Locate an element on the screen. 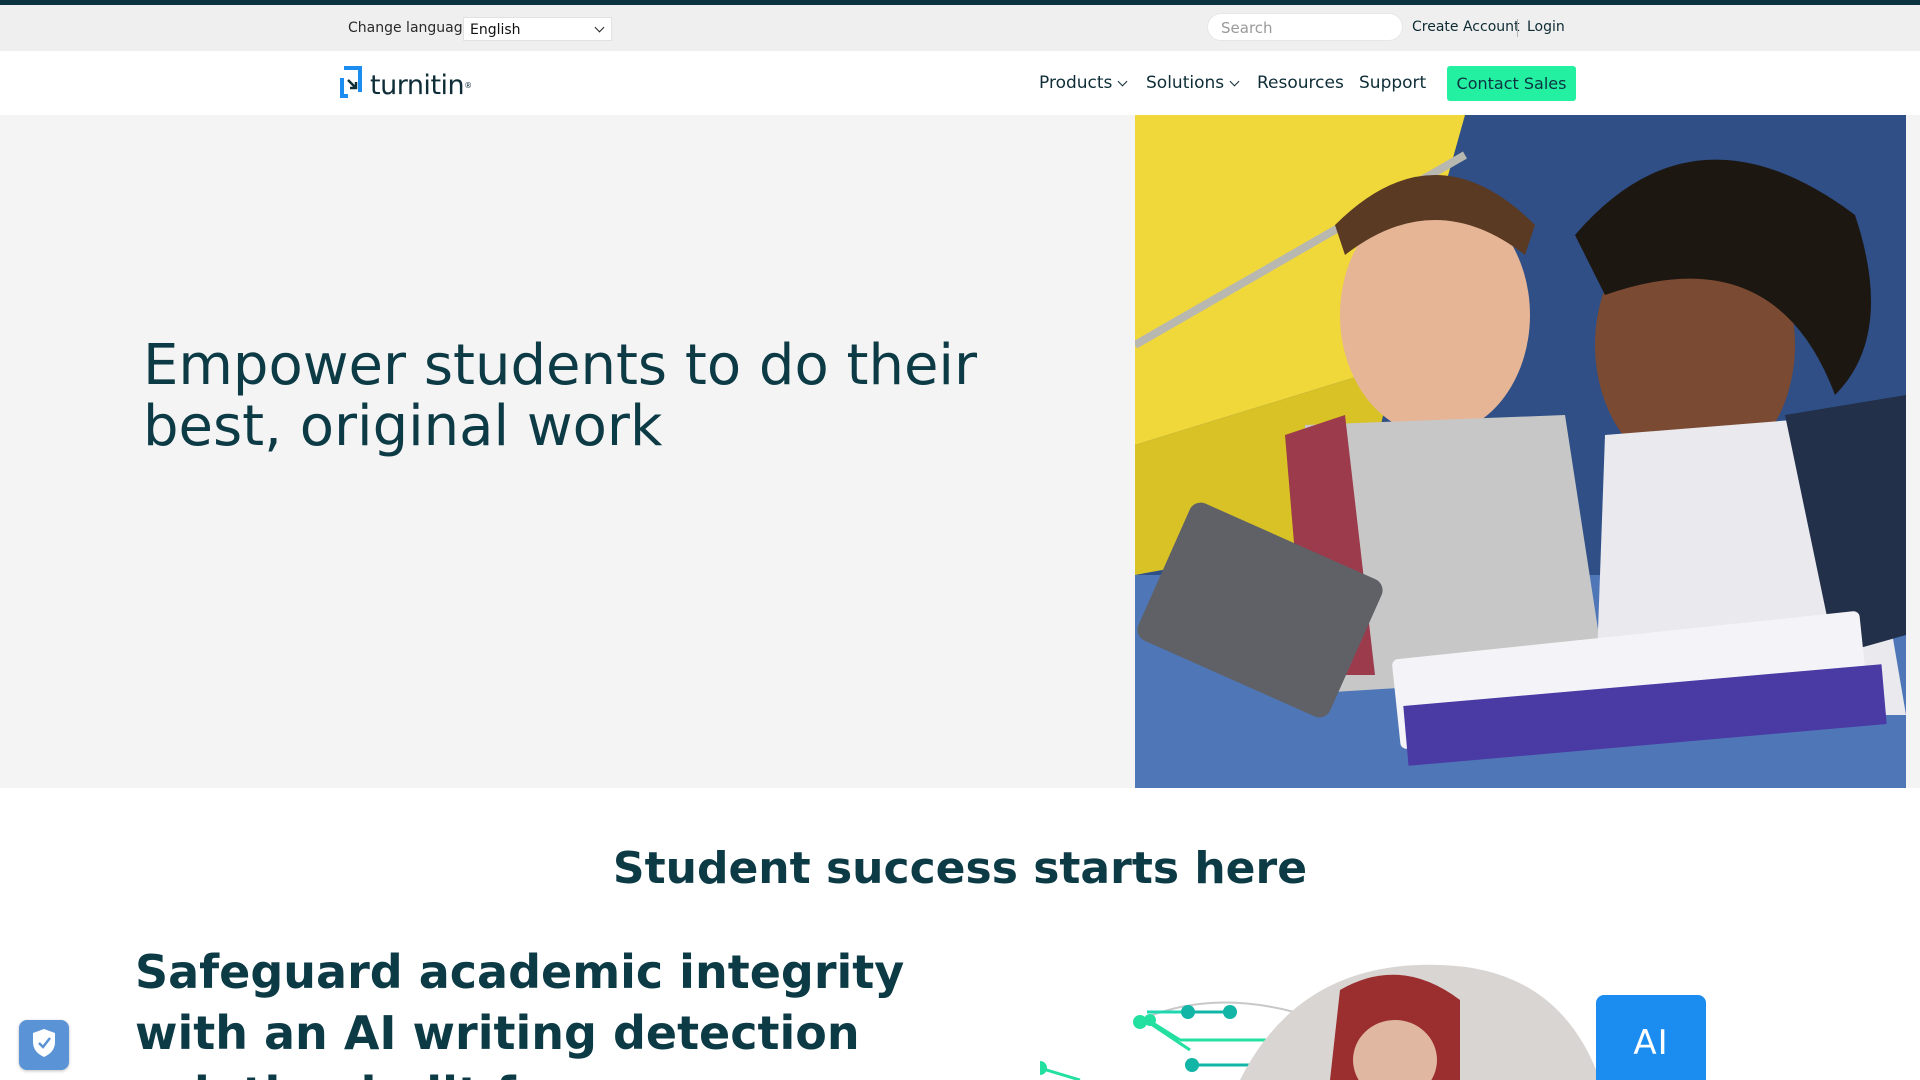 The width and height of the screenshot is (1920, 1080). nav-support: Support is located at coordinates (1392, 83).